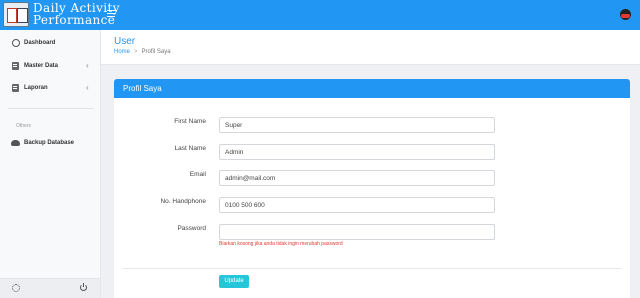 The width and height of the screenshot is (640, 298). What do you see at coordinates (36, 88) in the screenshot?
I see `sidebar-item-label: Laporan` at bounding box center [36, 88].